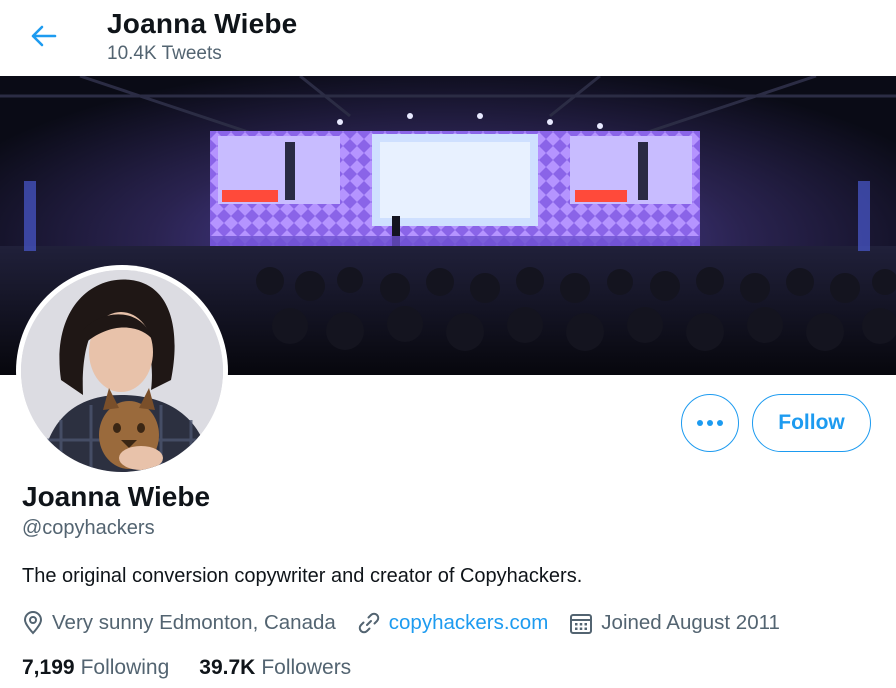 The height and width of the screenshot is (688, 896). I want to click on profile-handle: @copyhackers, so click(88, 528).